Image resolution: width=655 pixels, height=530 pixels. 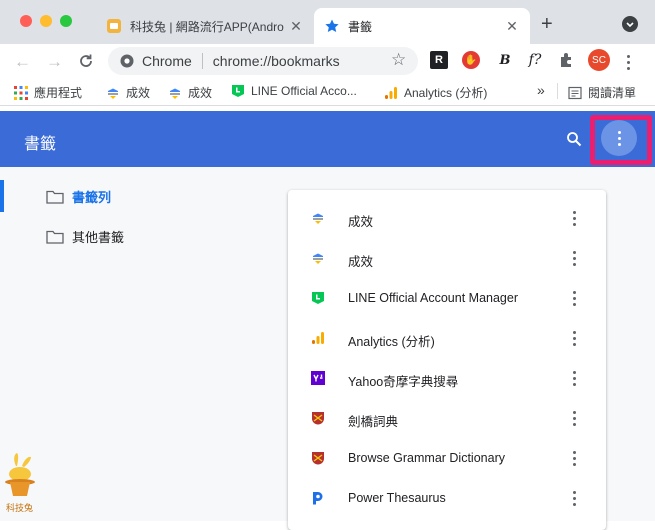 What do you see at coordinates (447, 298) in the screenshot?
I see `bookmark-row: LINE Official Account Manager` at bounding box center [447, 298].